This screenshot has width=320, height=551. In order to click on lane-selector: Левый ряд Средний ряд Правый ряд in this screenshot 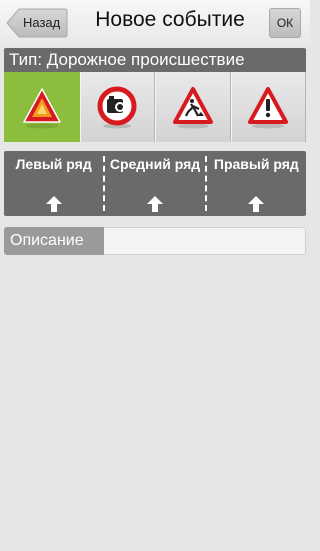, I will do `click(155, 183)`.